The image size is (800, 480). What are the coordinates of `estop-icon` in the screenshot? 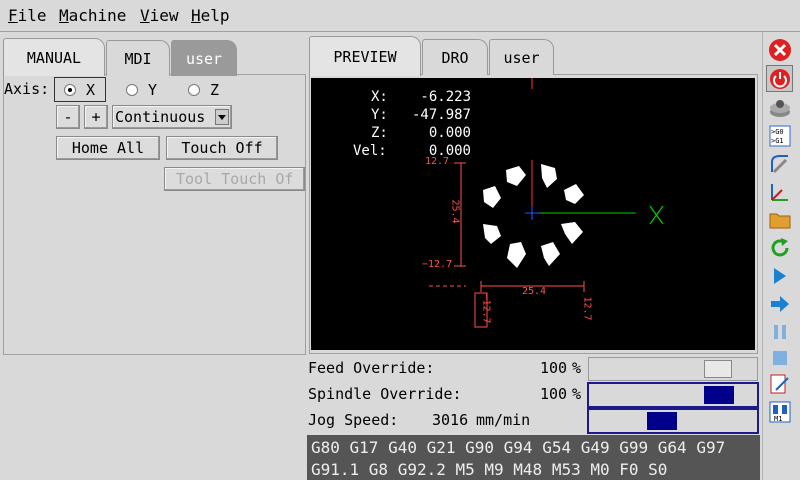 It's located at (779, 49).